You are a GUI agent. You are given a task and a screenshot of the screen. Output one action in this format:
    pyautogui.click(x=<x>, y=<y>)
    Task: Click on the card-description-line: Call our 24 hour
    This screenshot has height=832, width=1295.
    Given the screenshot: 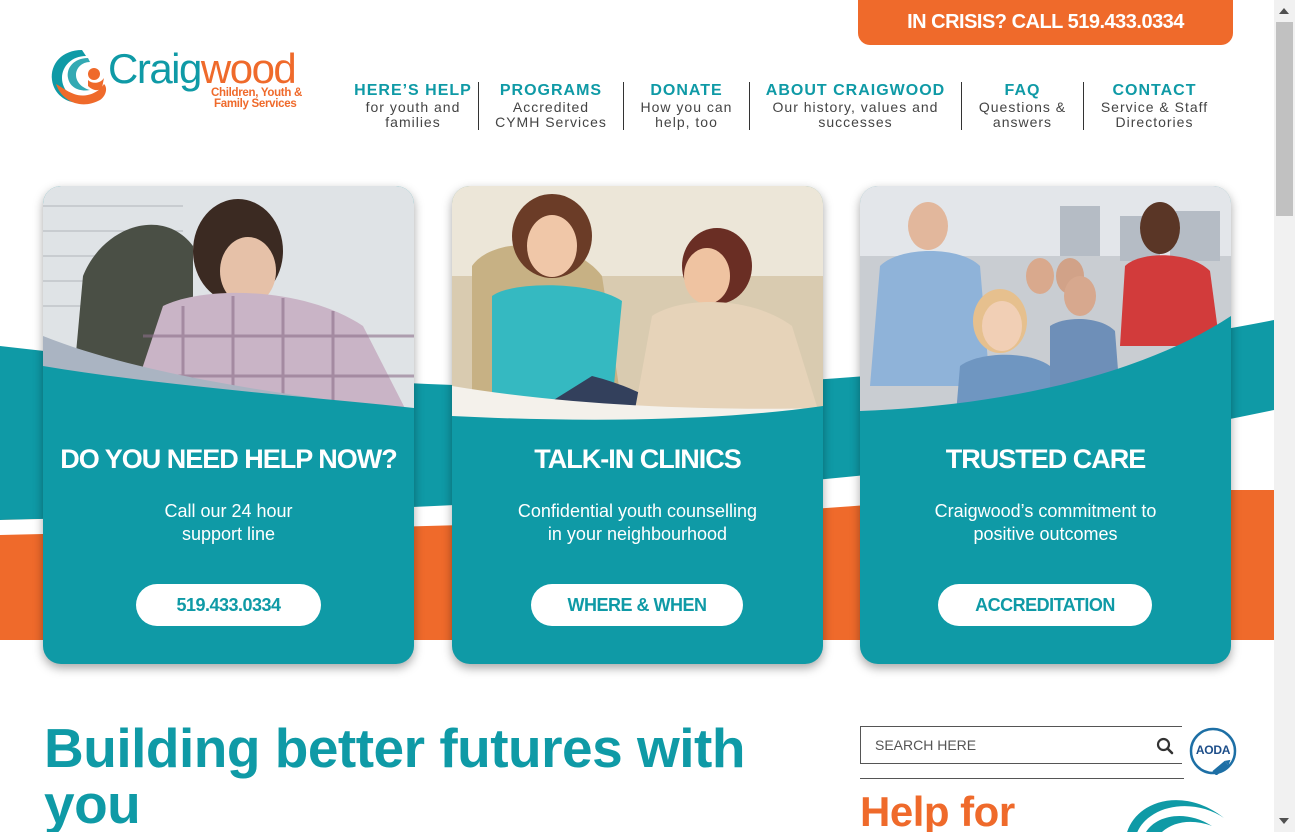 What is the action you would take?
    pyautogui.click(x=228, y=511)
    